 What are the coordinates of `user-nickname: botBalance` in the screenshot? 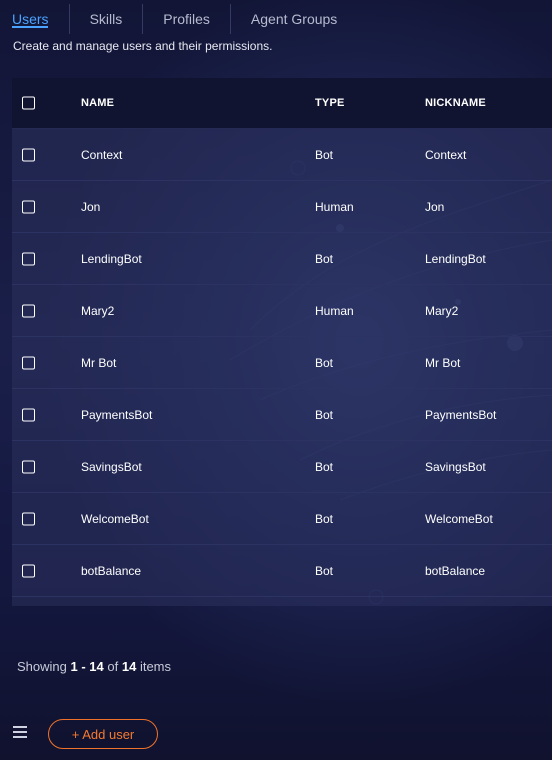 It's located at (455, 570).